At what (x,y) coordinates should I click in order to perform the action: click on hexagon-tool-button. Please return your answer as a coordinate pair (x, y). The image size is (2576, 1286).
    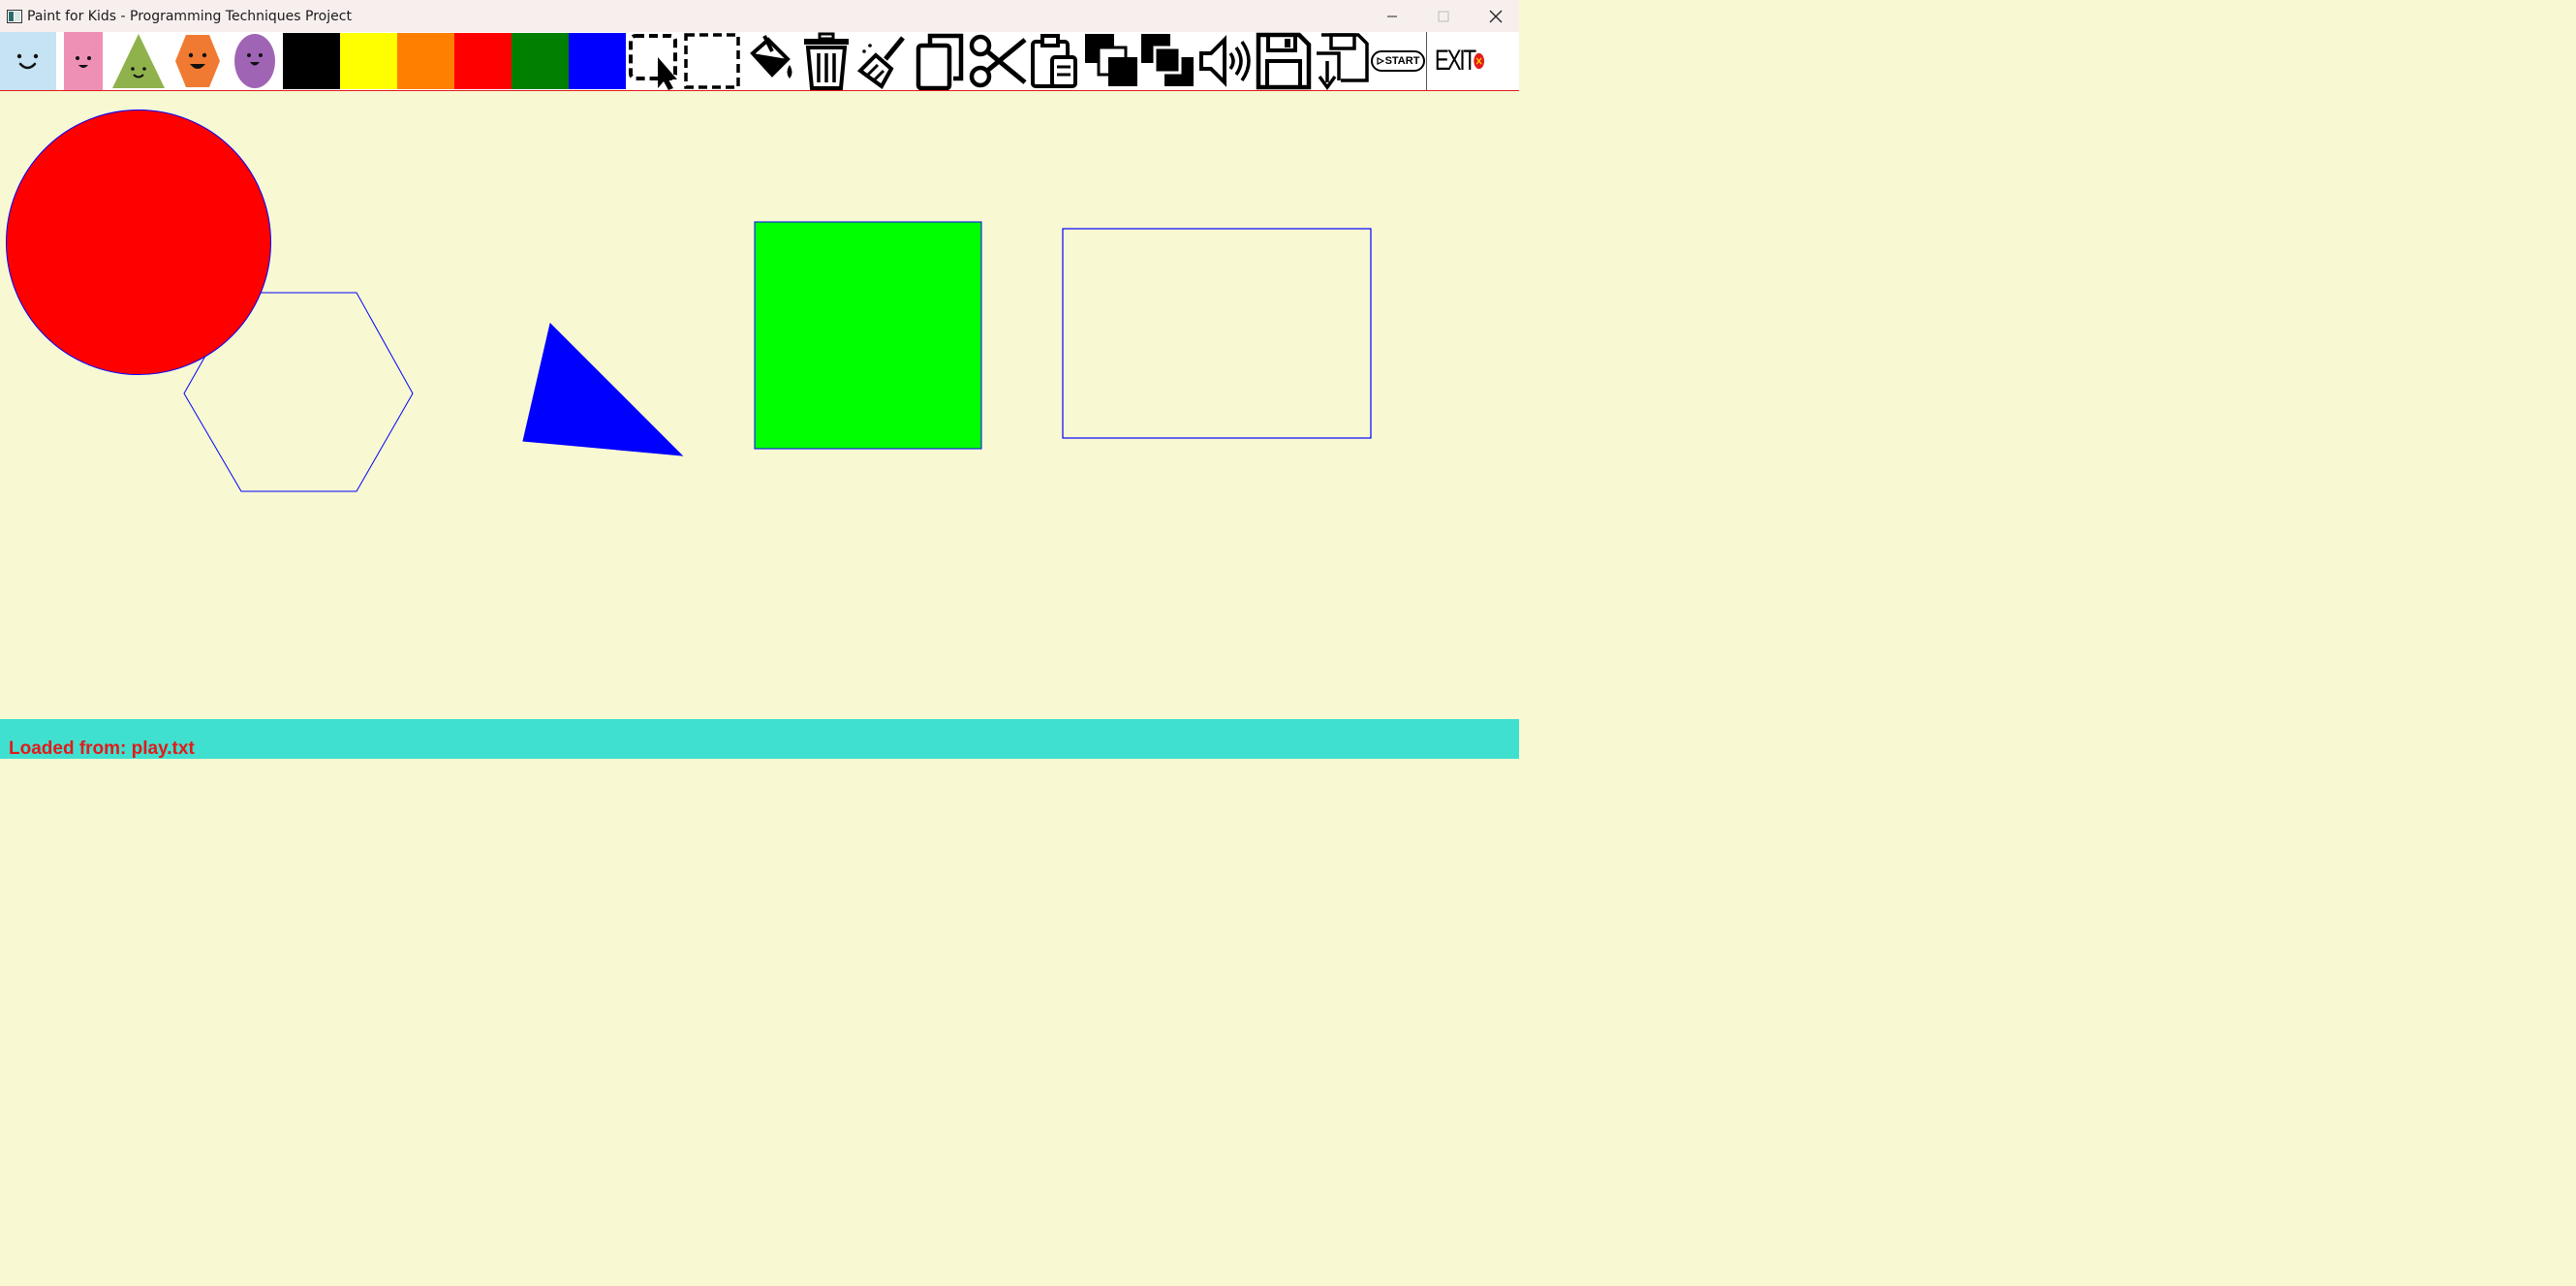
    Looking at the image, I should click on (197, 61).